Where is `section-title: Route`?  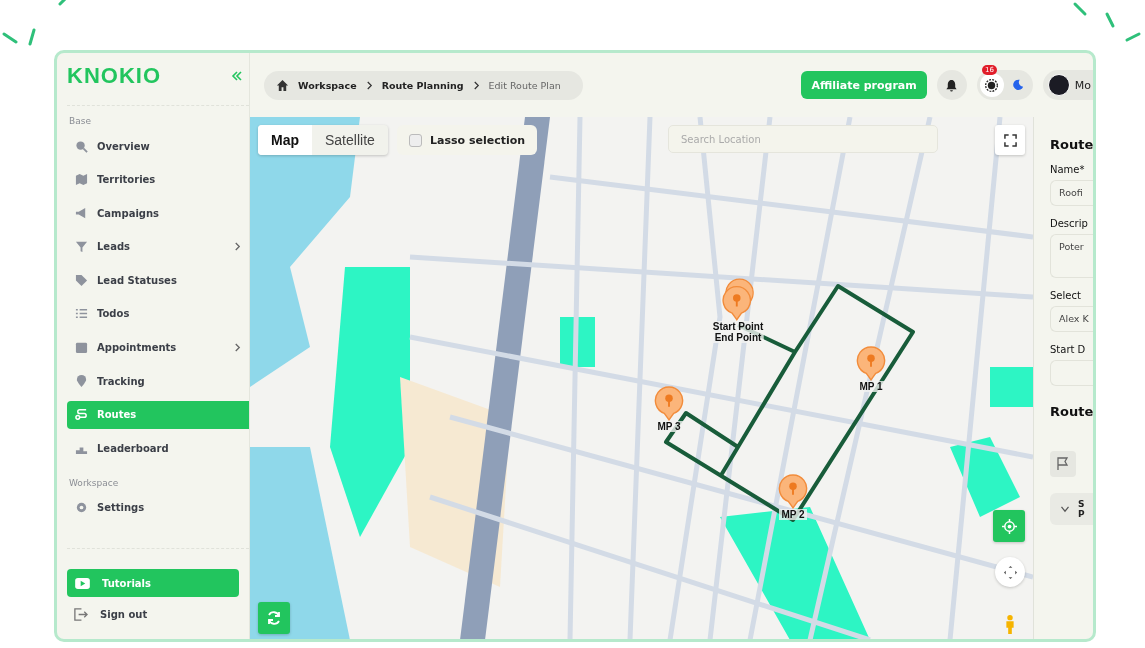
section-title: Route is located at coordinates (1071, 411).